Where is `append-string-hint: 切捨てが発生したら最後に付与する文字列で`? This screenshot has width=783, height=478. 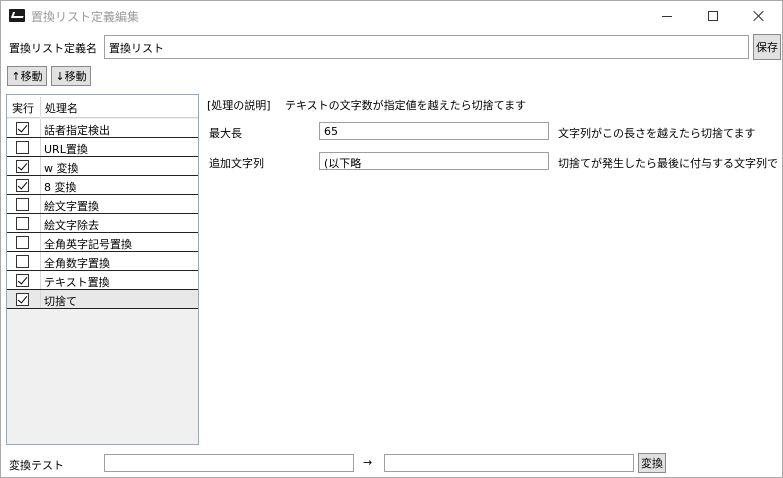
append-string-hint: 切捨てが発生したら最後に付与する文字列で is located at coordinates (668, 163).